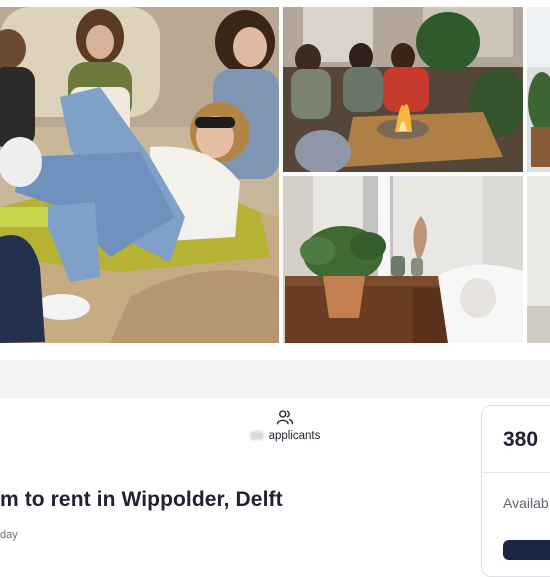  Describe the element at coordinates (516, 472) in the screenshot. I see `card-divider` at that location.